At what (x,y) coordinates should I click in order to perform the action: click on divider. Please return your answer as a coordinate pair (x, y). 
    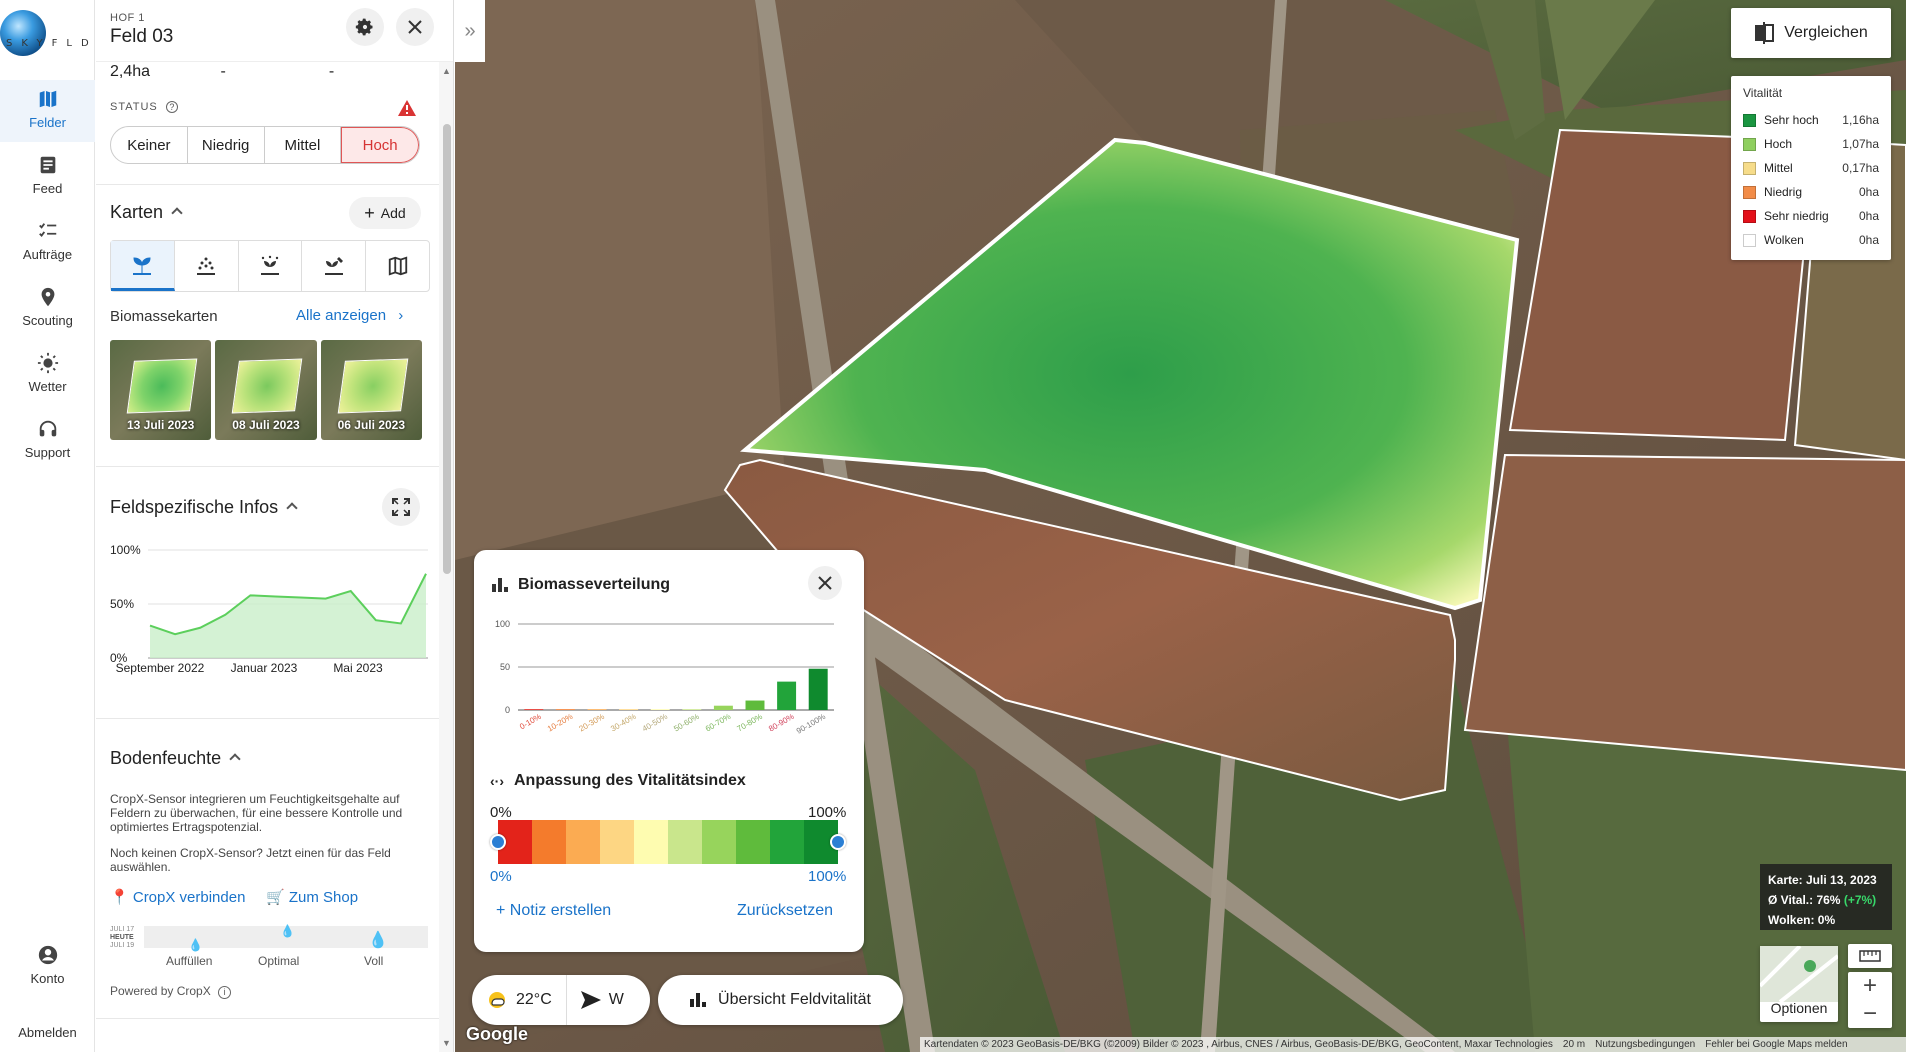
    Looking at the image, I should click on (267, 466).